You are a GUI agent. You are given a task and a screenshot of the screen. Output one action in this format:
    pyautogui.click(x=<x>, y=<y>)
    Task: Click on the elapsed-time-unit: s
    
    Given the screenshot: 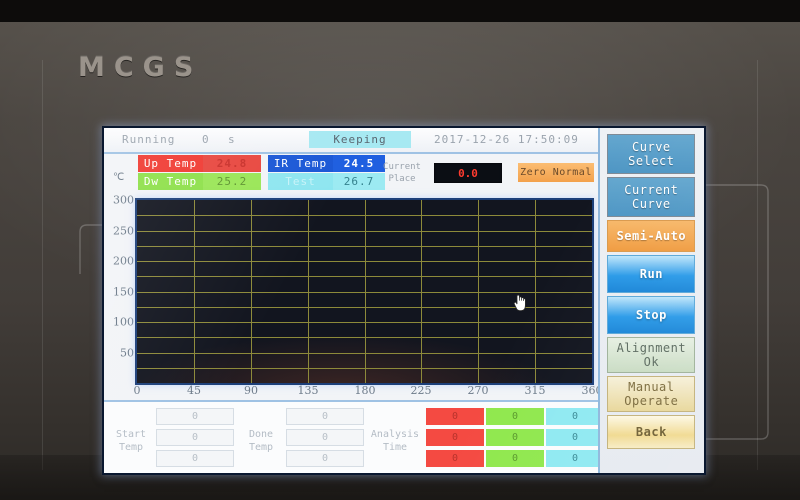 What is the action you would take?
    pyautogui.click(x=232, y=139)
    